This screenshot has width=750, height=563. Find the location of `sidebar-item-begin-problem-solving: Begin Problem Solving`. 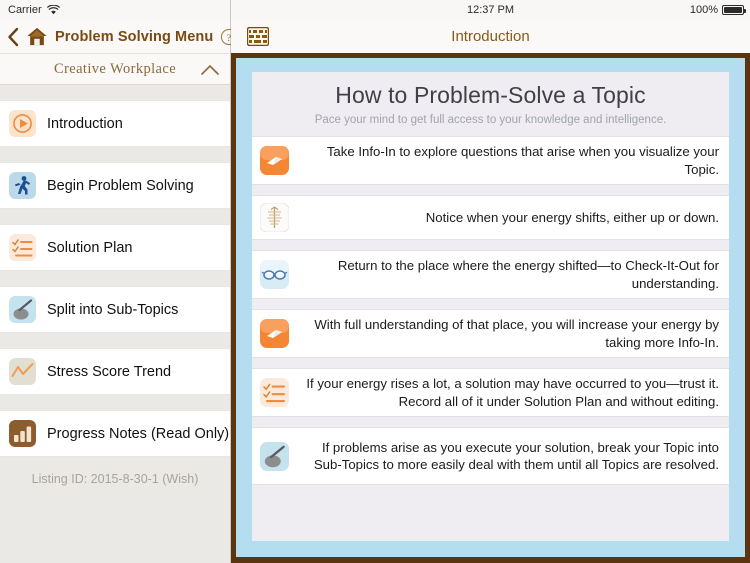

sidebar-item-begin-problem-solving: Begin Problem Solving is located at coordinates (115, 185).